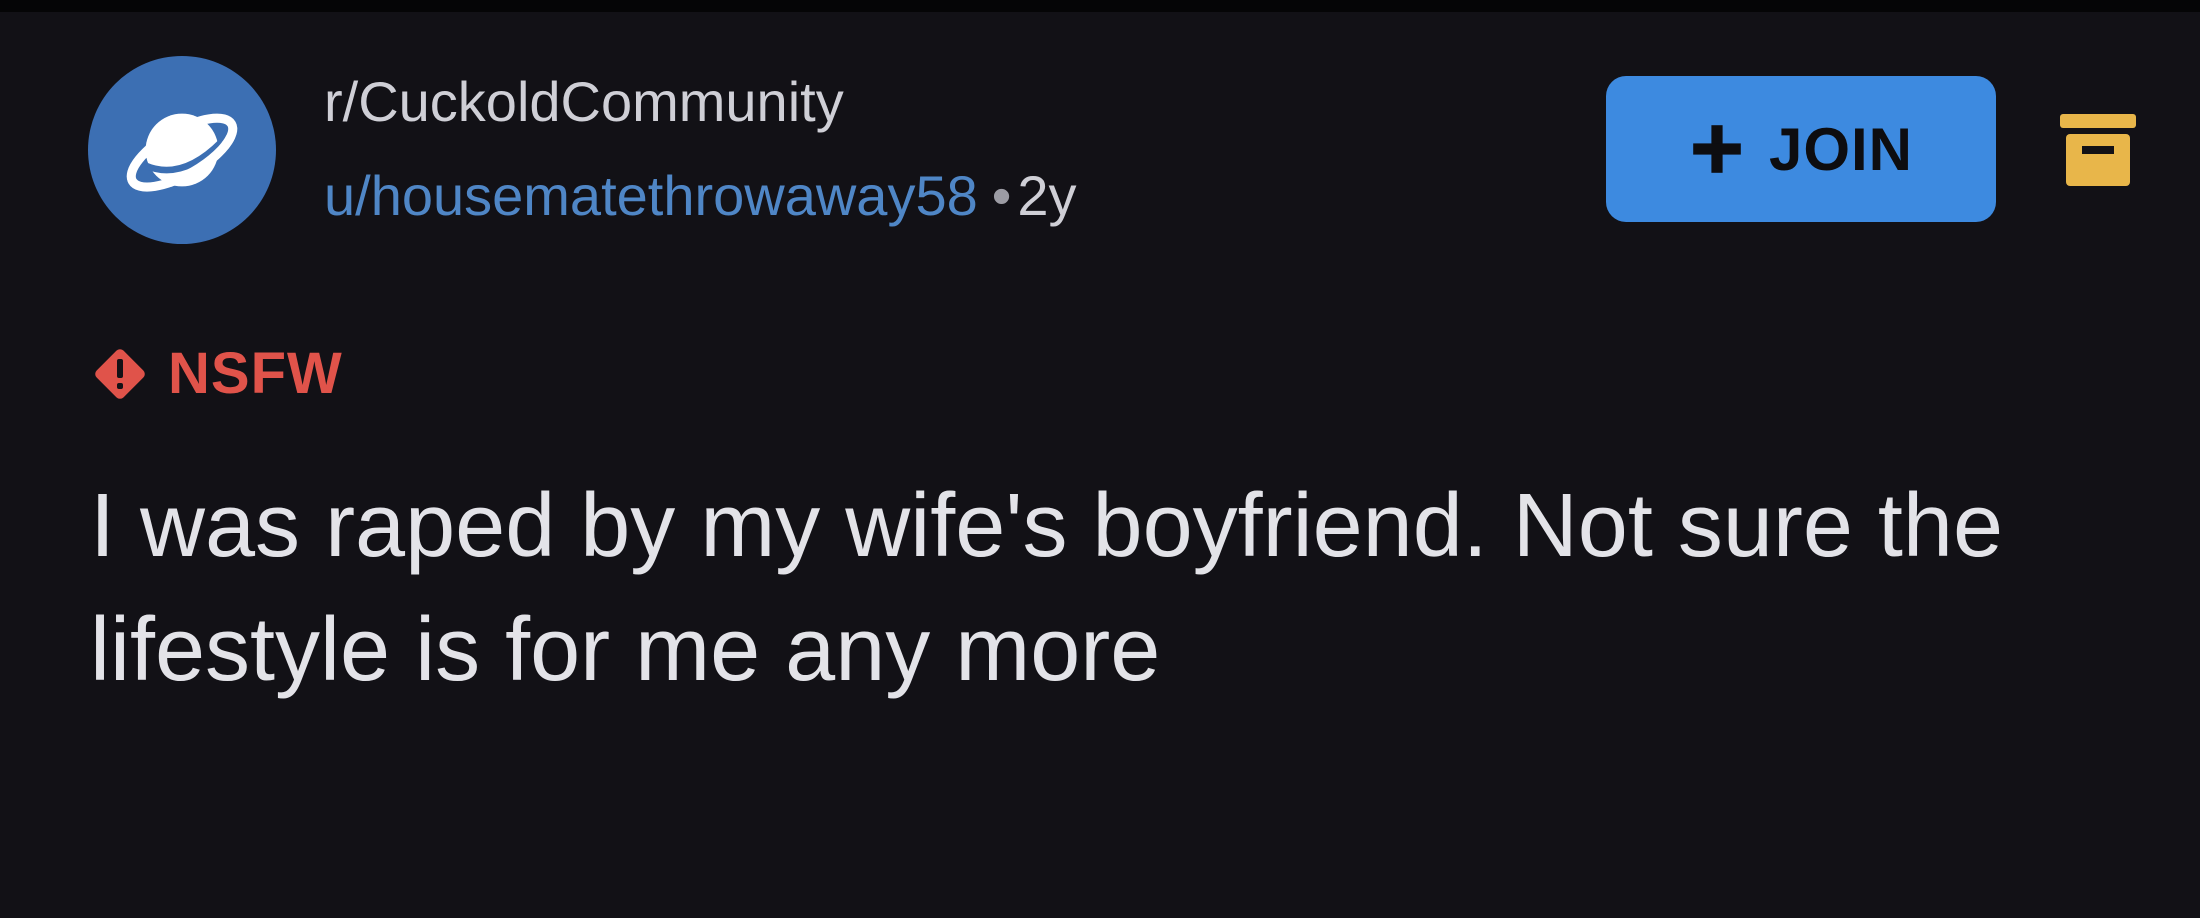 This screenshot has height=918, width=2200. What do you see at coordinates (1100, 6) in the screenshot?
I see `top-edge-strip` at bounding box center [1100, 6].